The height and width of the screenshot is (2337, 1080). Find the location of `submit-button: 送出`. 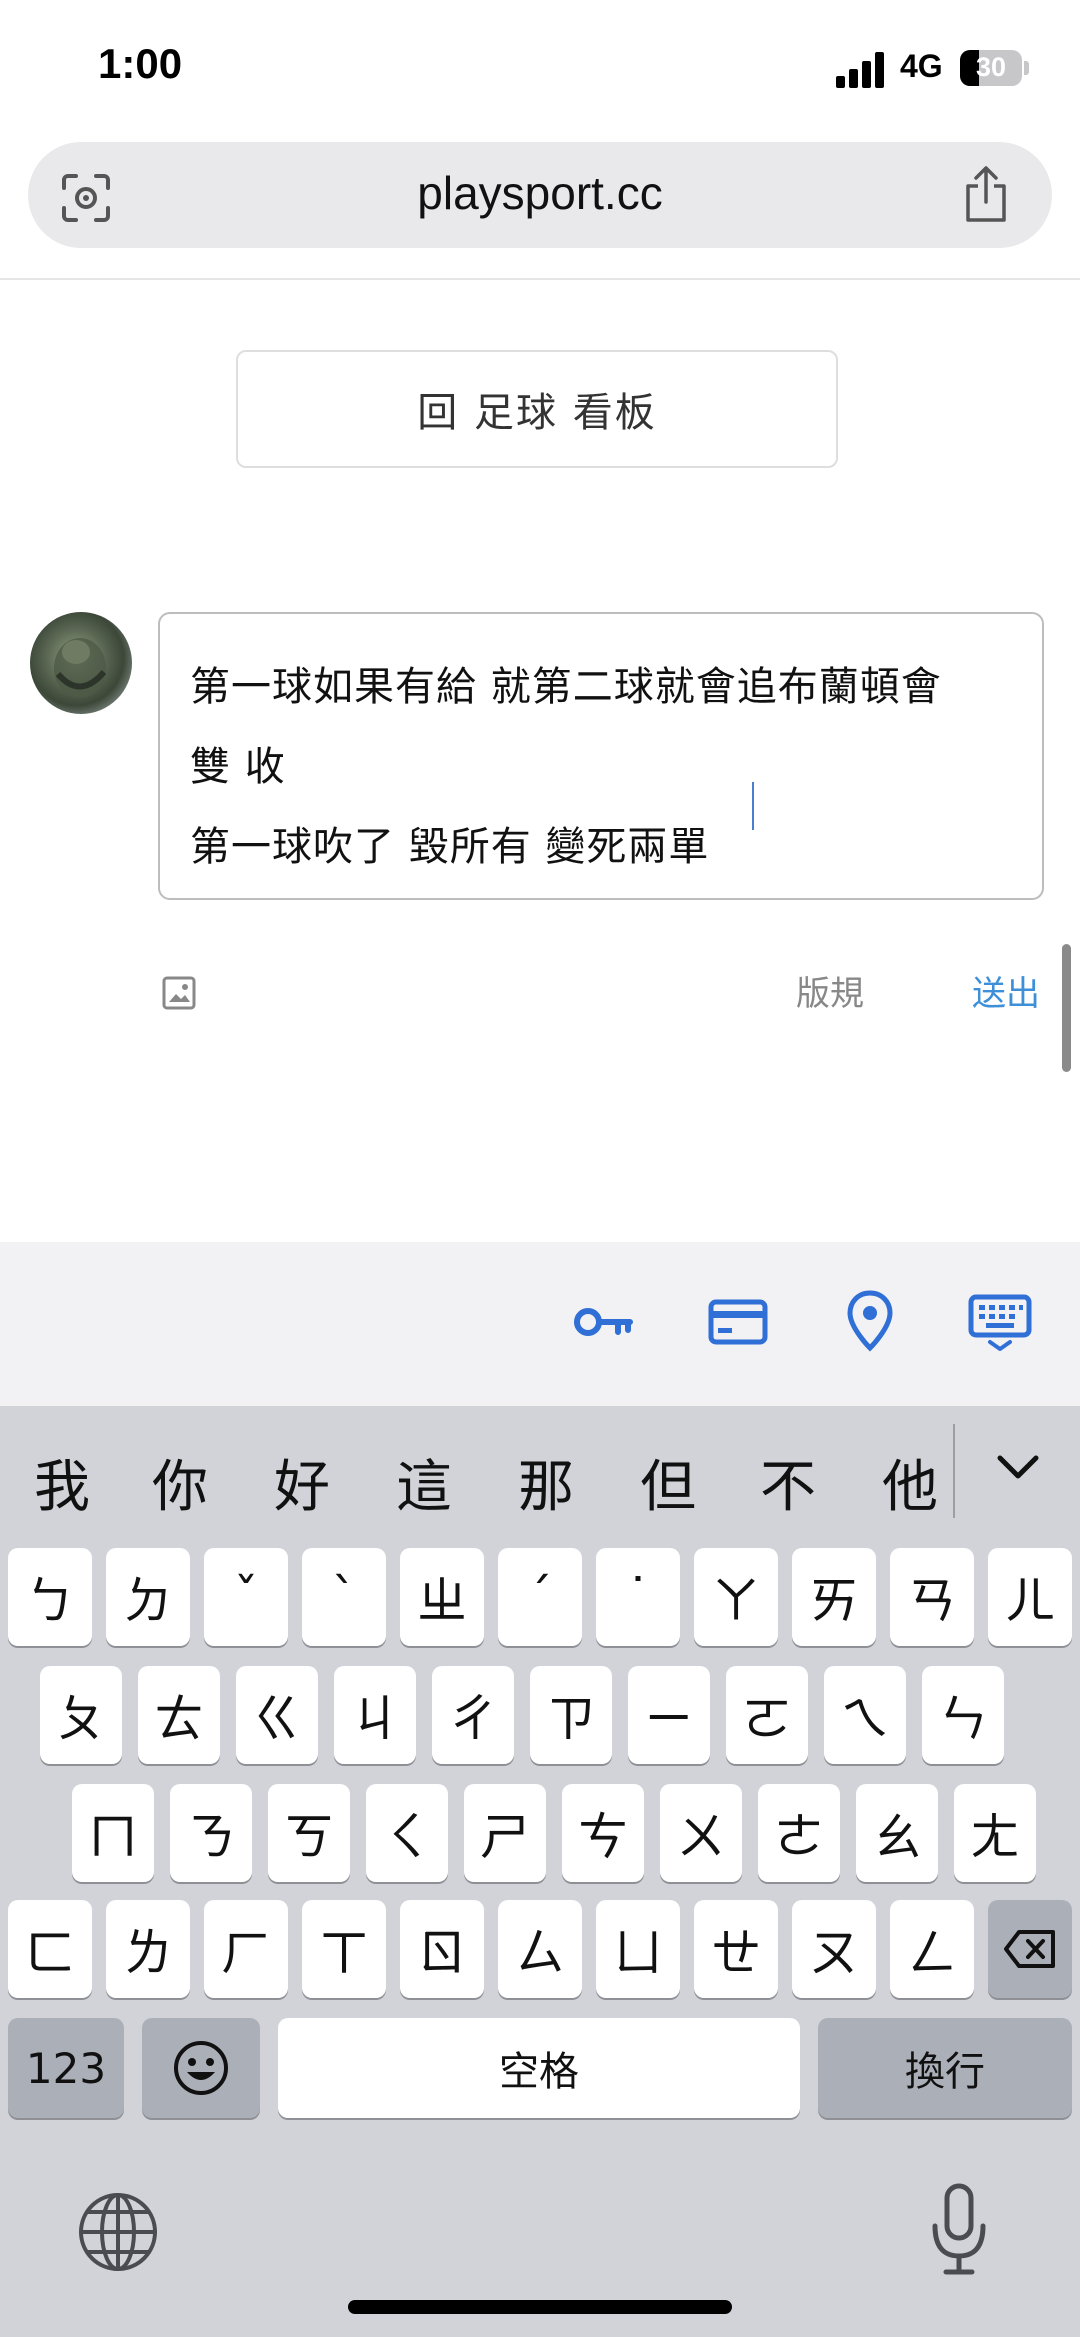

submit-button: 送出 is located at coordinates (1006, 990).